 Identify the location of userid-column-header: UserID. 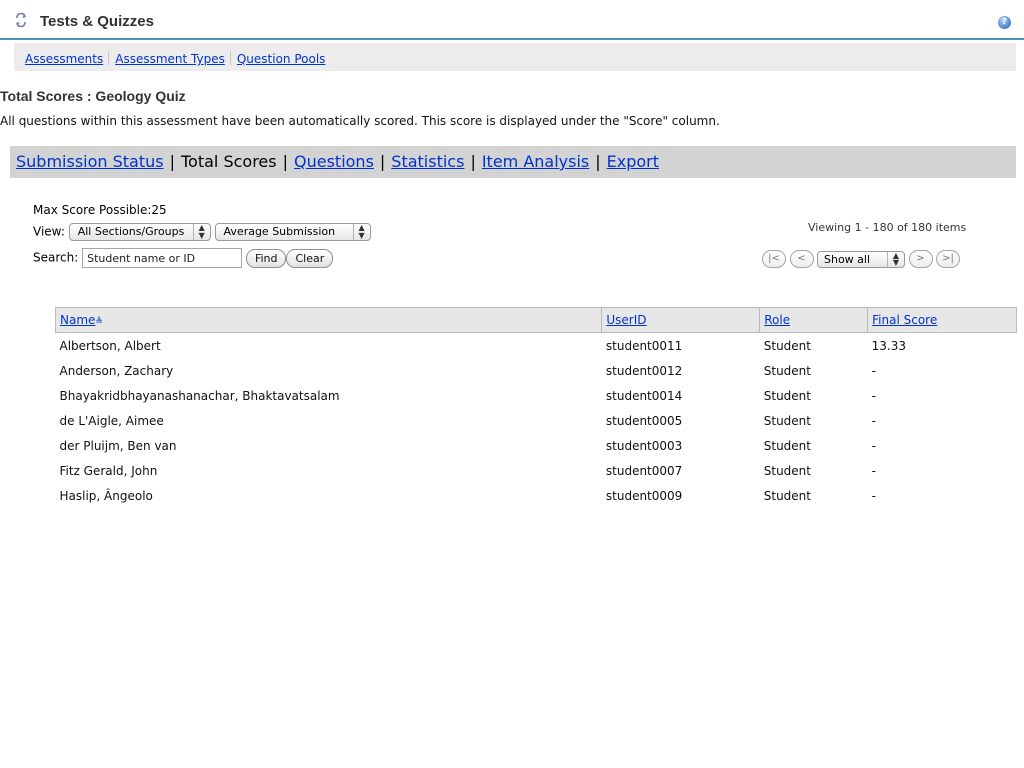
(681, 320).